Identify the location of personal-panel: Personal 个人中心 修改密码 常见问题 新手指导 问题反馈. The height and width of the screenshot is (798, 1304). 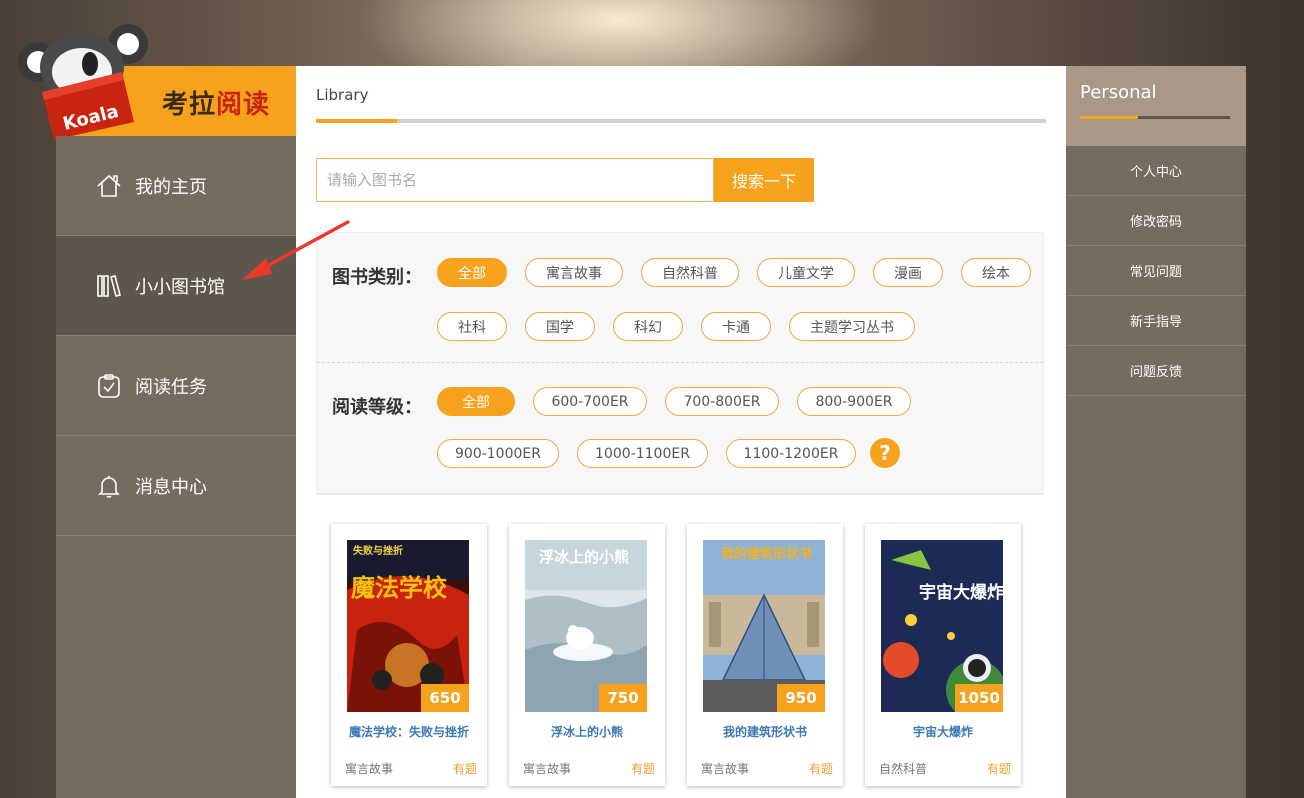
(1156, 432).